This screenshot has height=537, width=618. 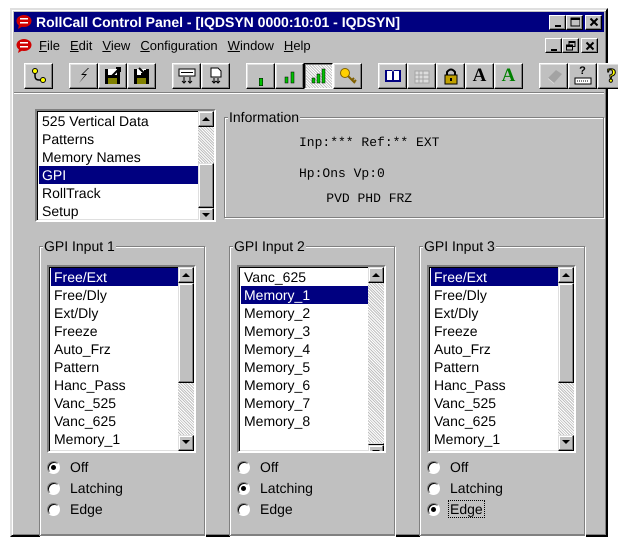 I want to click on close-icon, so click(x=593, y=22).